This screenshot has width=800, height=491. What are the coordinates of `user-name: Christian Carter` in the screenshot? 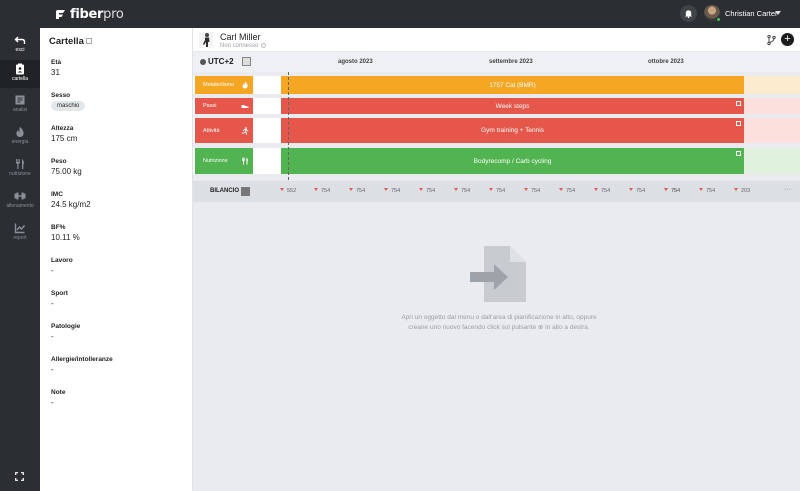 It's located at (751, 13).